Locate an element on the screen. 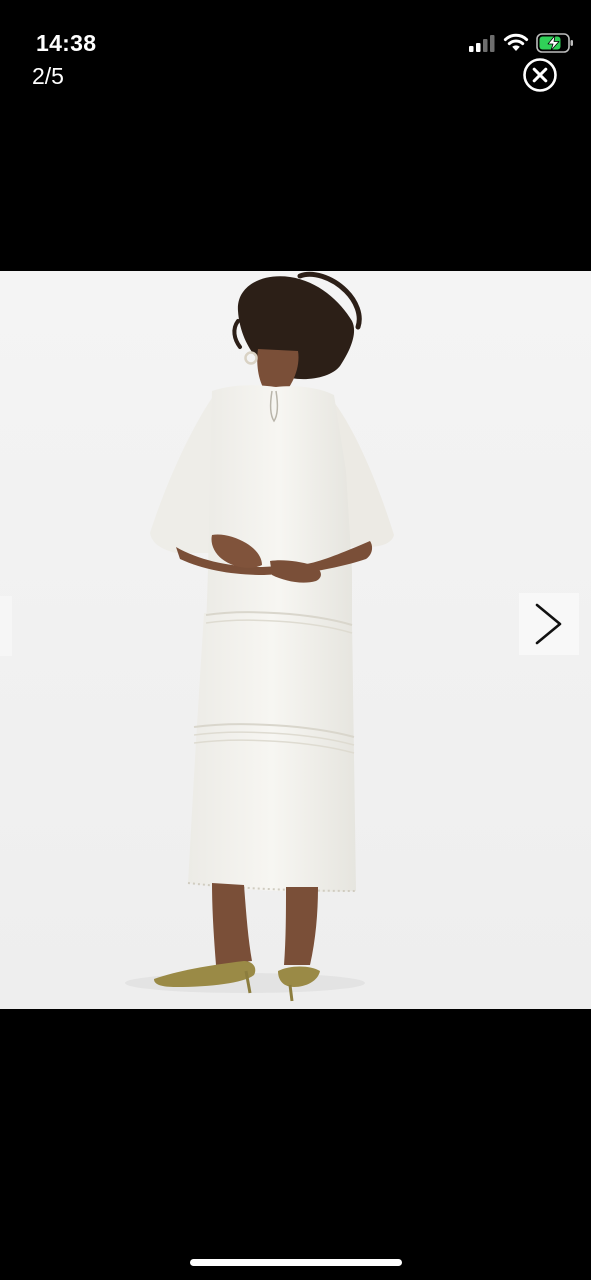 The width and height of the screenshot is (591, 1280). wifi-icon is located at coordinates (516, 42).